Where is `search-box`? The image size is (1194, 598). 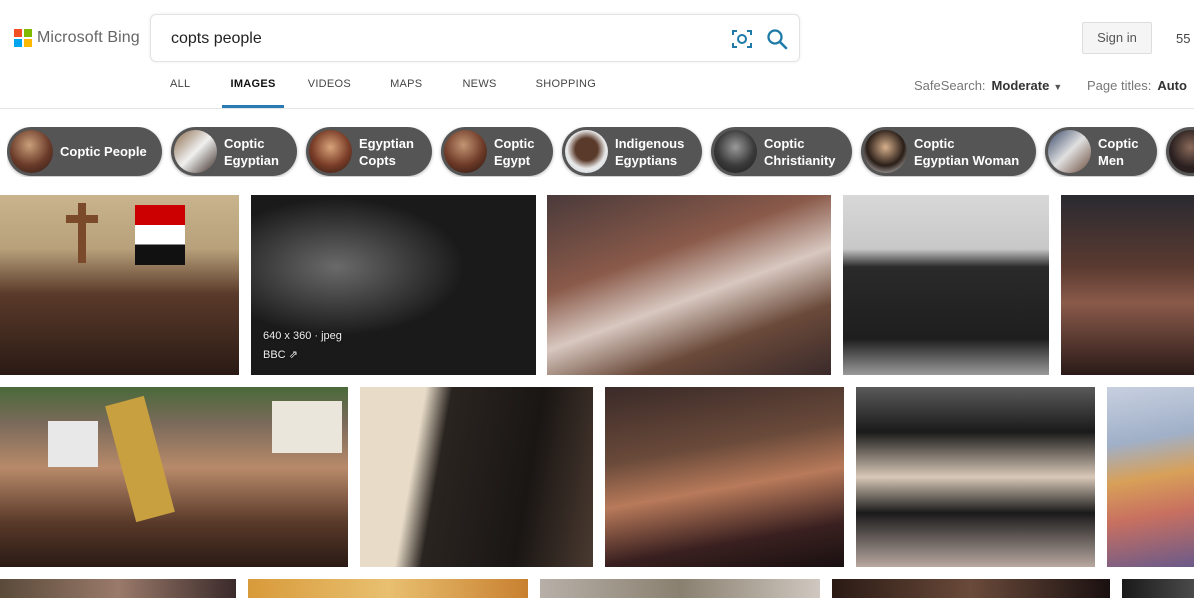 search-box is located at coordinates (475, 38).